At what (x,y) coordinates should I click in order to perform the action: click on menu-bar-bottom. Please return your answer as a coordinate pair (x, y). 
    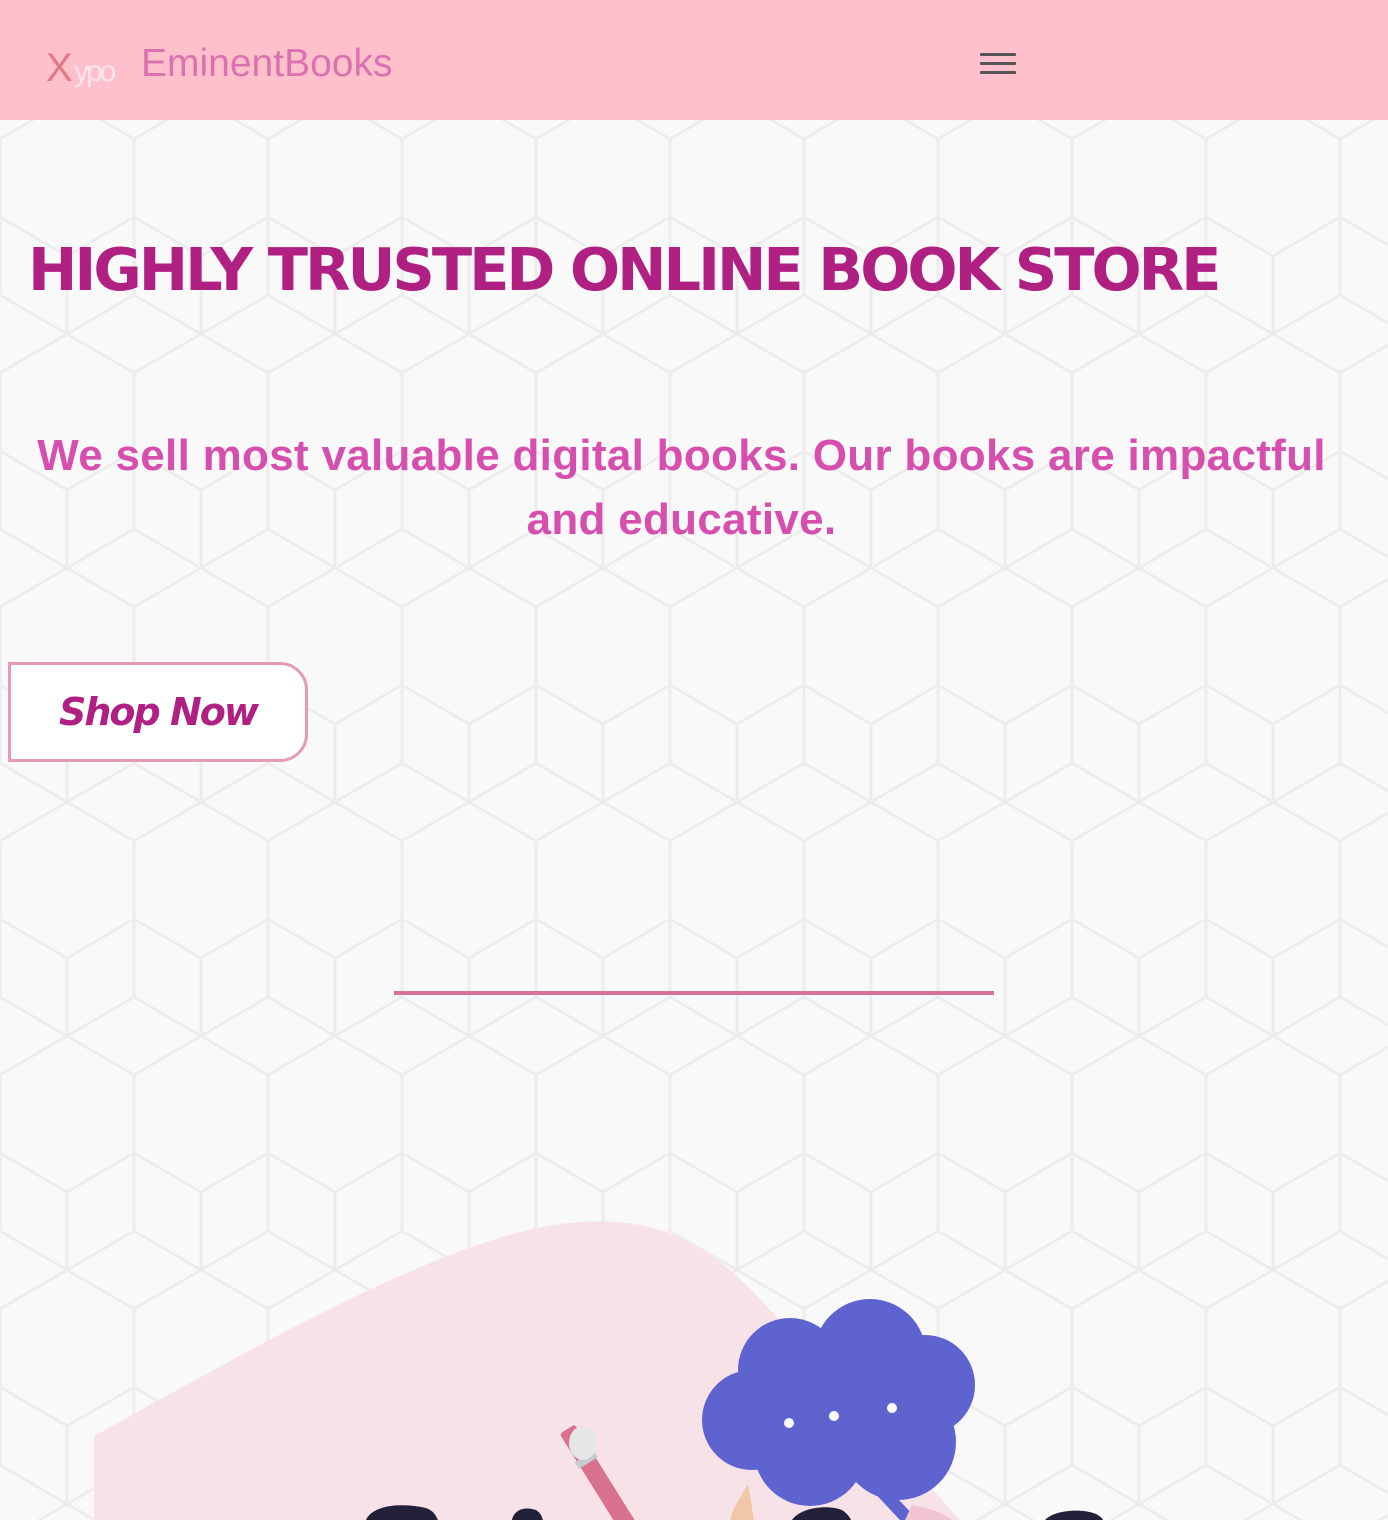
    Looking at the image, I should click on (998, 72).